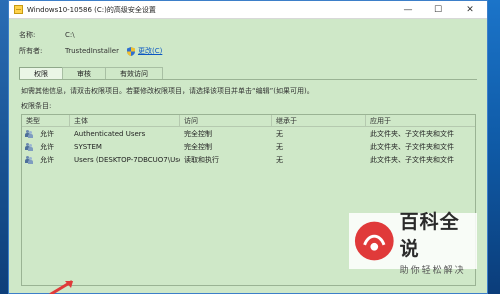 Image resolution: width=500 pixels, height=294 pixels. What do you see at coordinates (61, 287) in the screenshot?
I see `red-arrow-annotation-icon` at bounding box center [61, 287].